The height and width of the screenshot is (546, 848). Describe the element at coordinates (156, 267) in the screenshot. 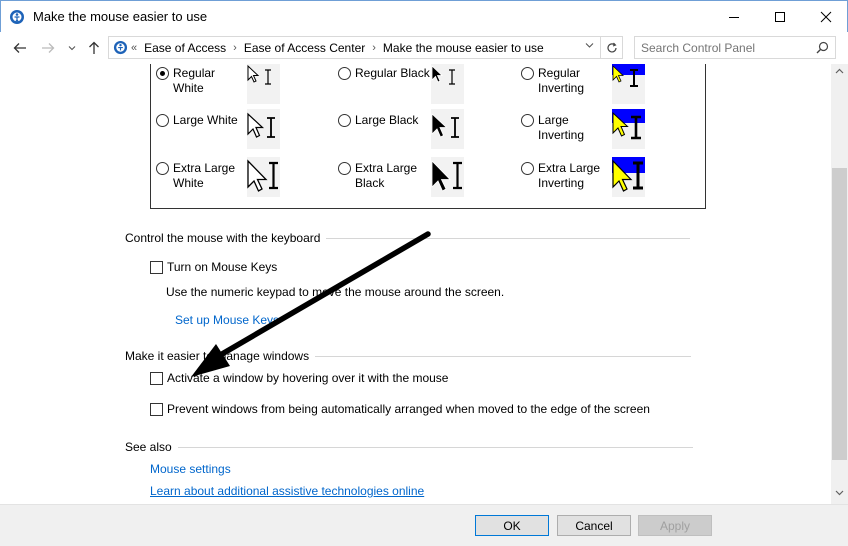

I see `mouse-keys-checkbox` at that location.